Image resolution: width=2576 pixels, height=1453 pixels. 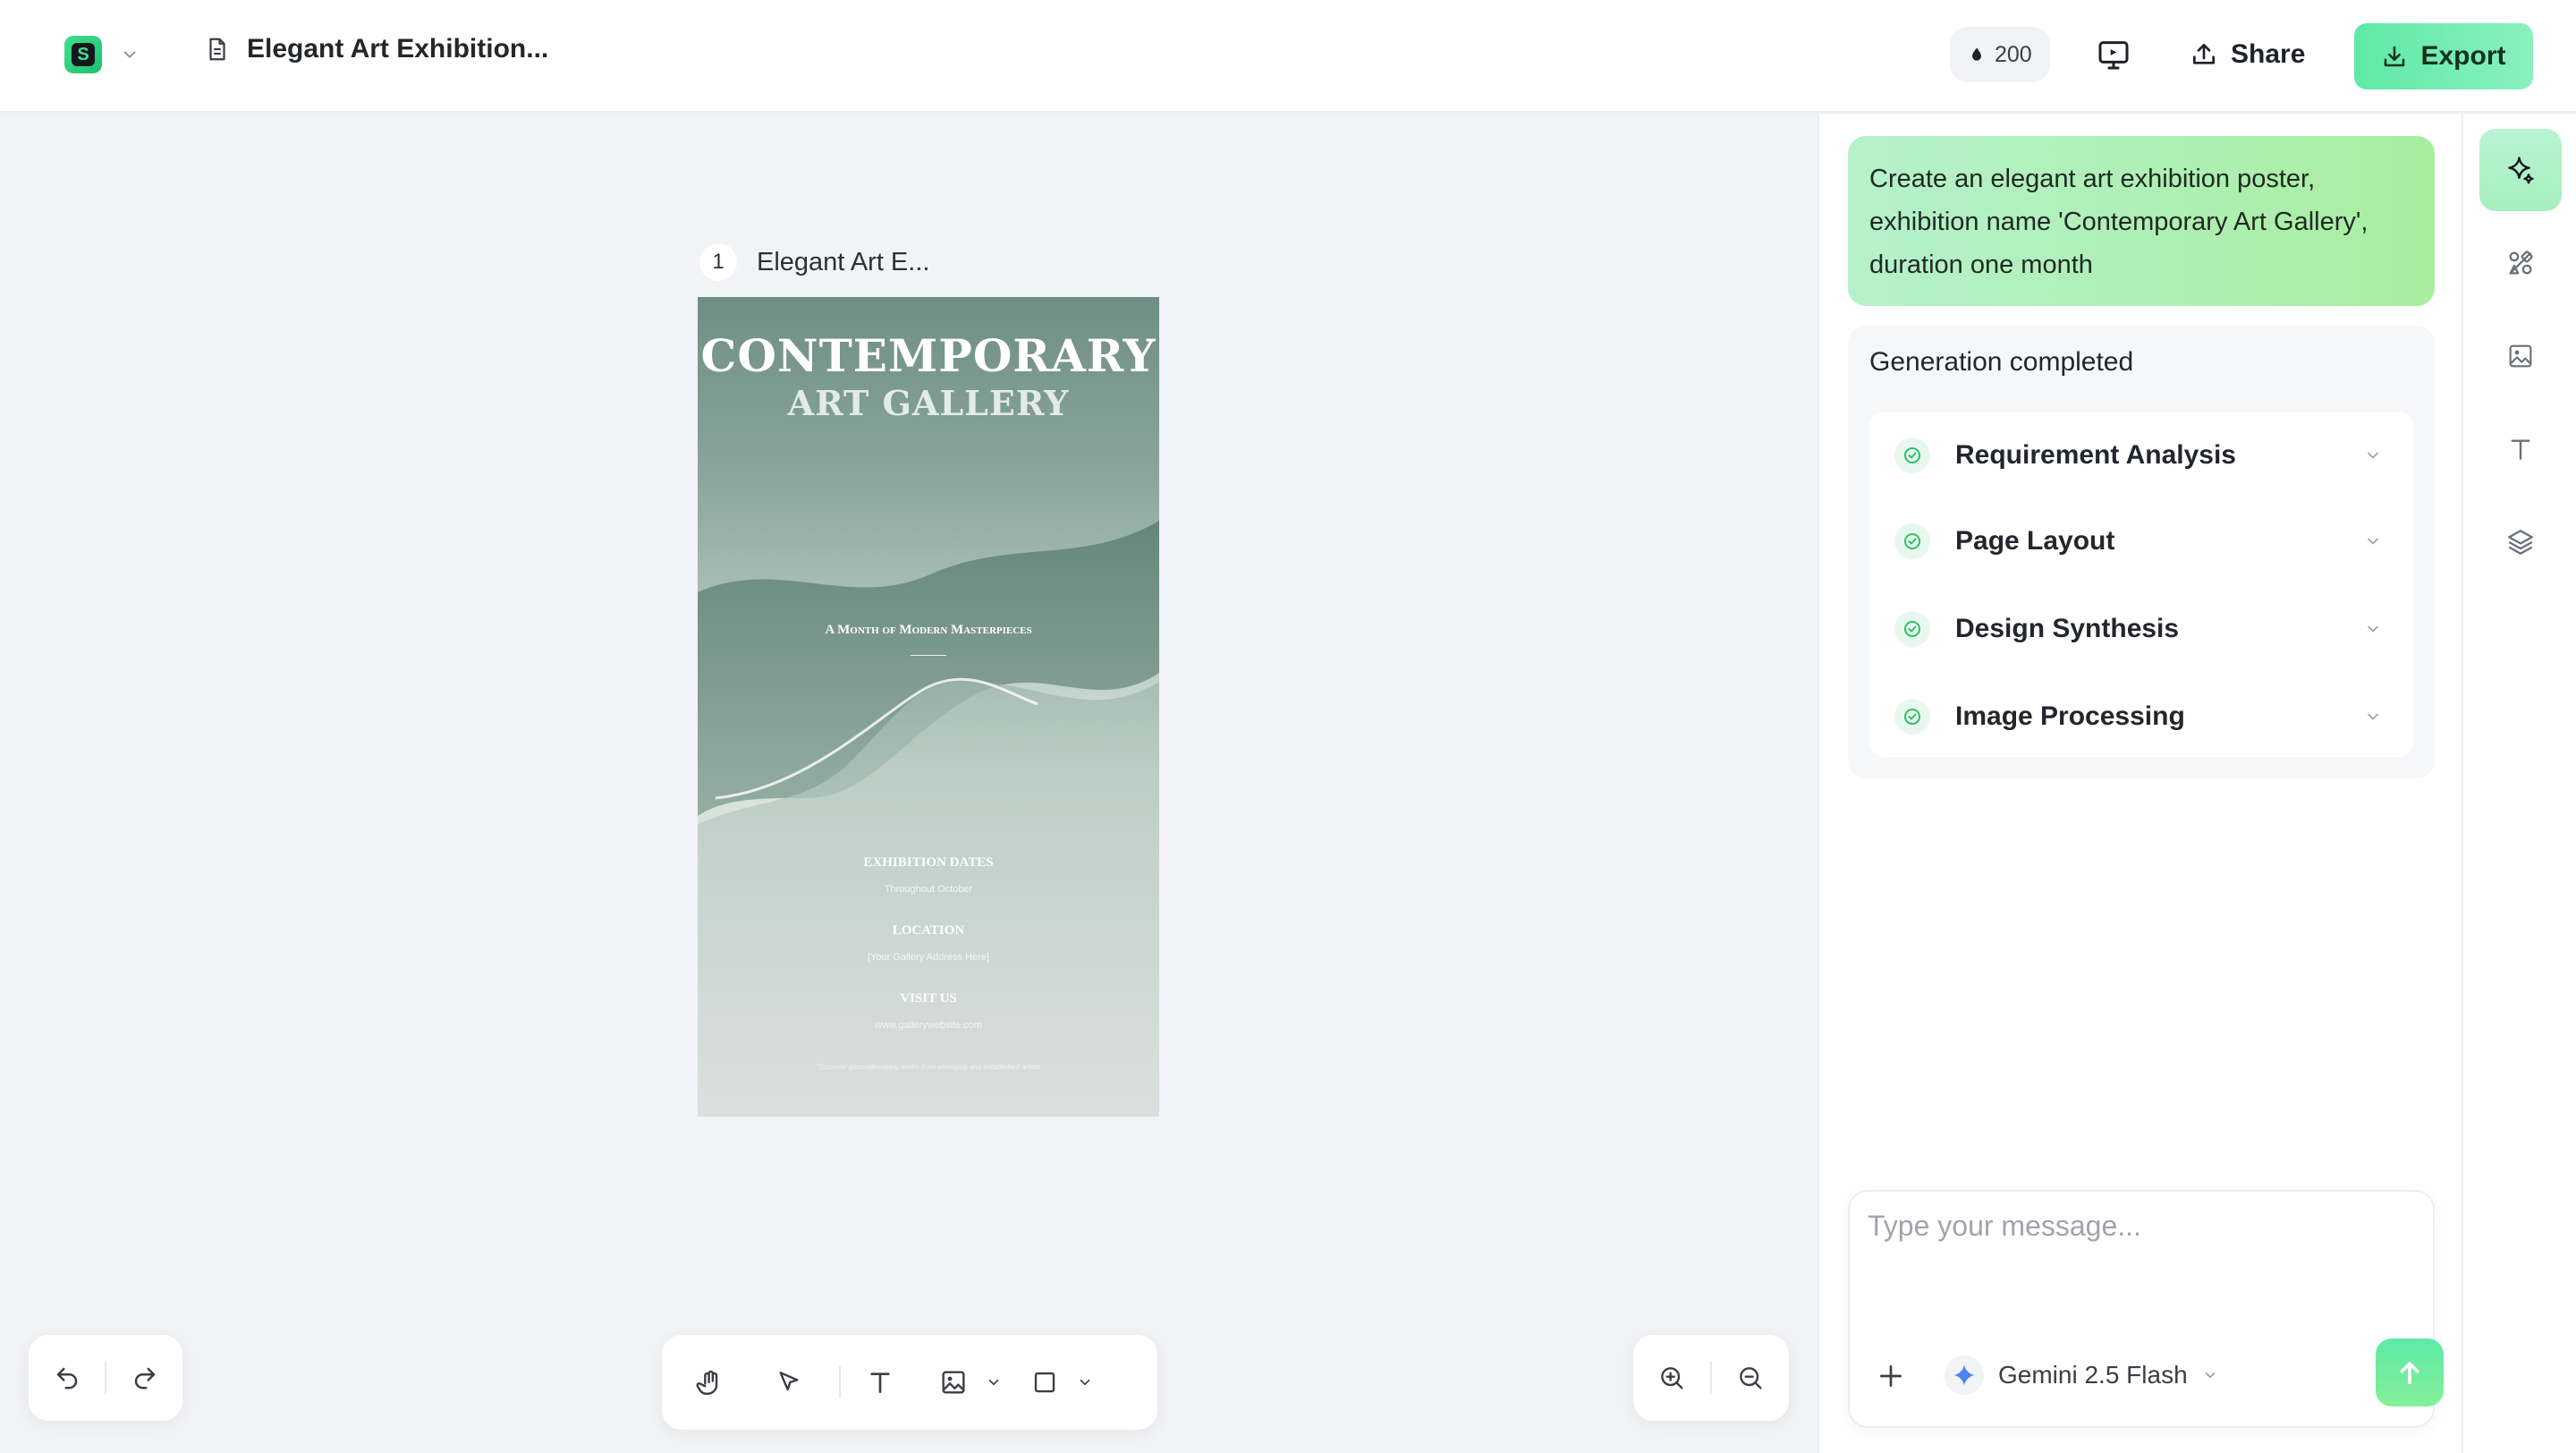 What do you see at coordinates (718, 262) in the screenshot?
I see `page-number: 1` at bounding box center [718, 262].